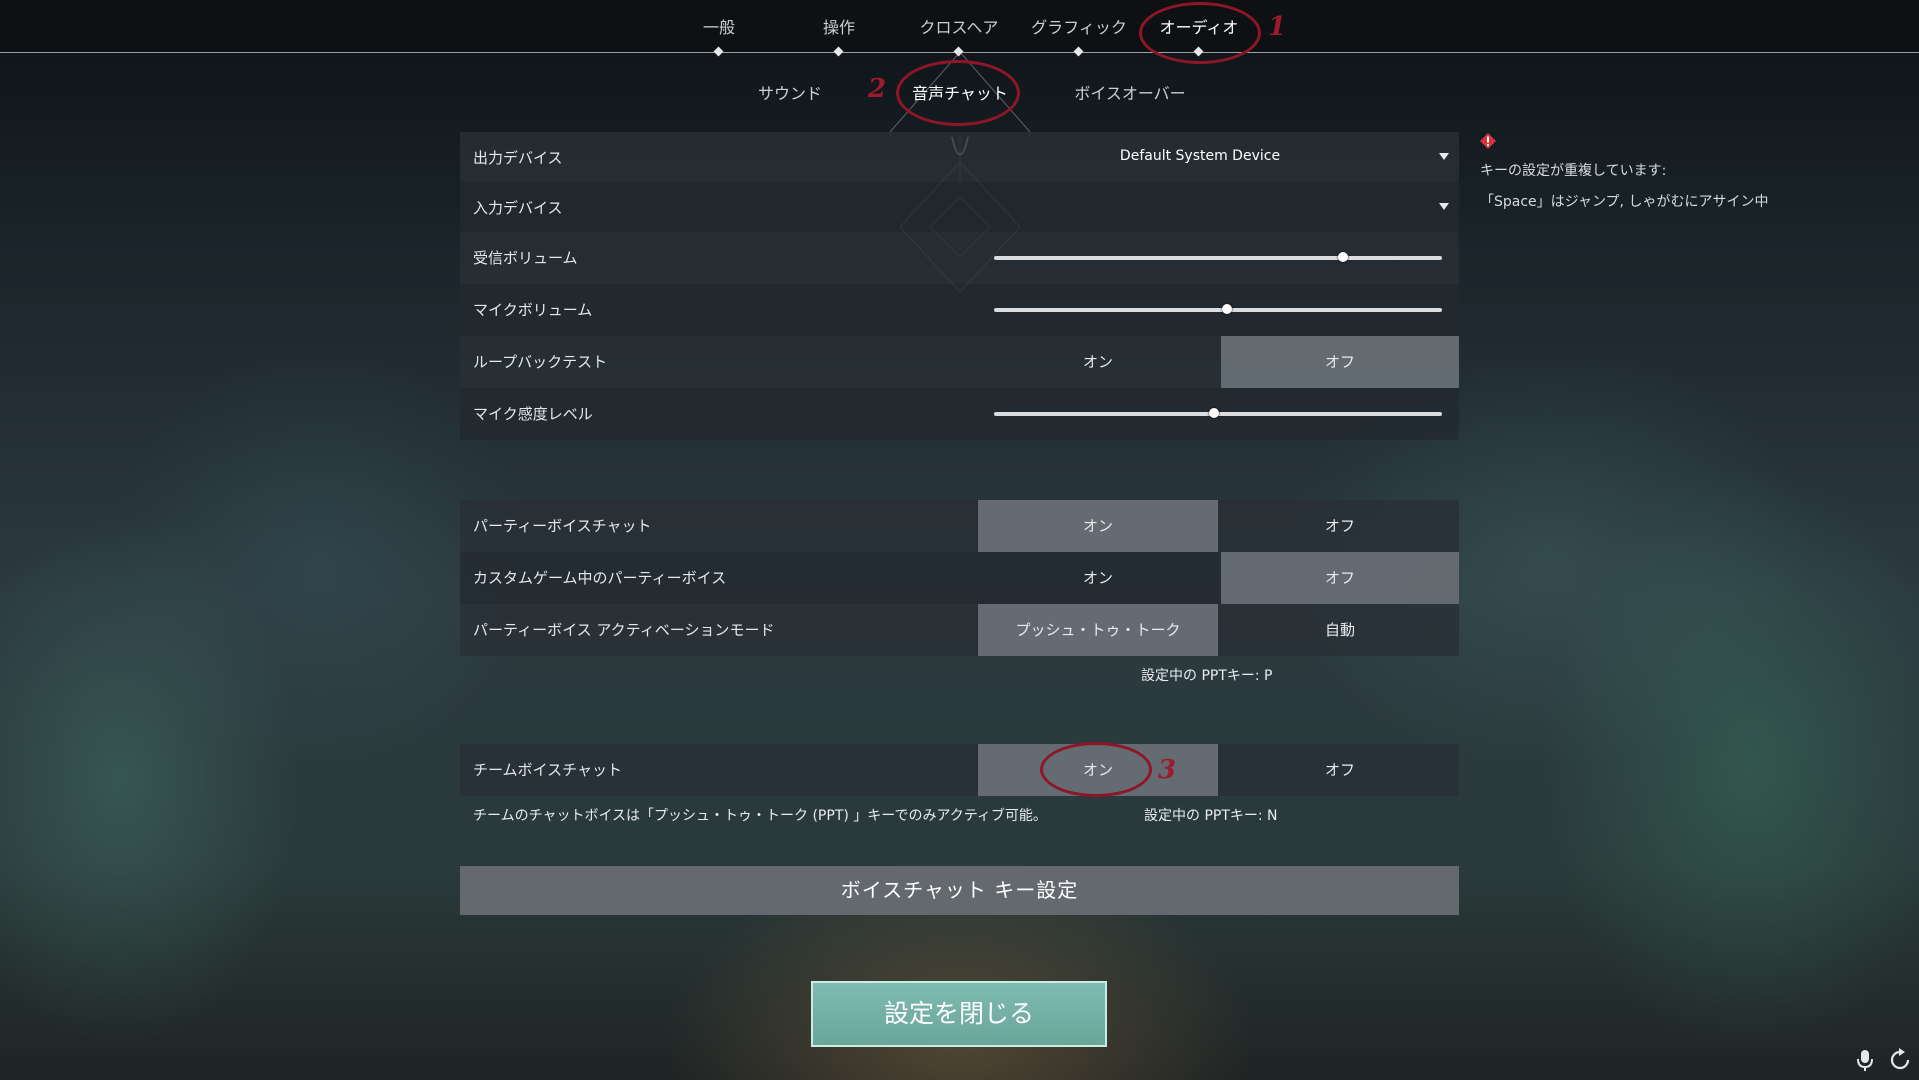 This screenshot has width=1919, height=1080. What do you see at coordinates (718, 27) in the screenshot?
I see `tab-general-label: 一般` at bounding box center [718, 27].